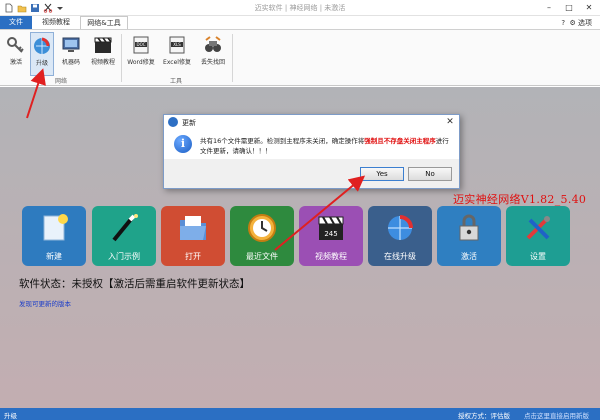 This screenshot has height=420, width=600. What do you see at coordinates (556, 415) in the screenshot?
I see `status-bar-link: 点击这里直接启用新版` at bounding box center [556, 415].